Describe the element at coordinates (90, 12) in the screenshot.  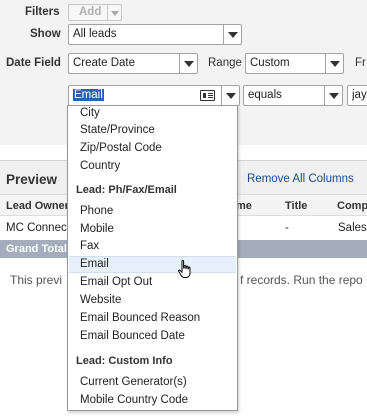
I see `add-button-label: Add` at that location.